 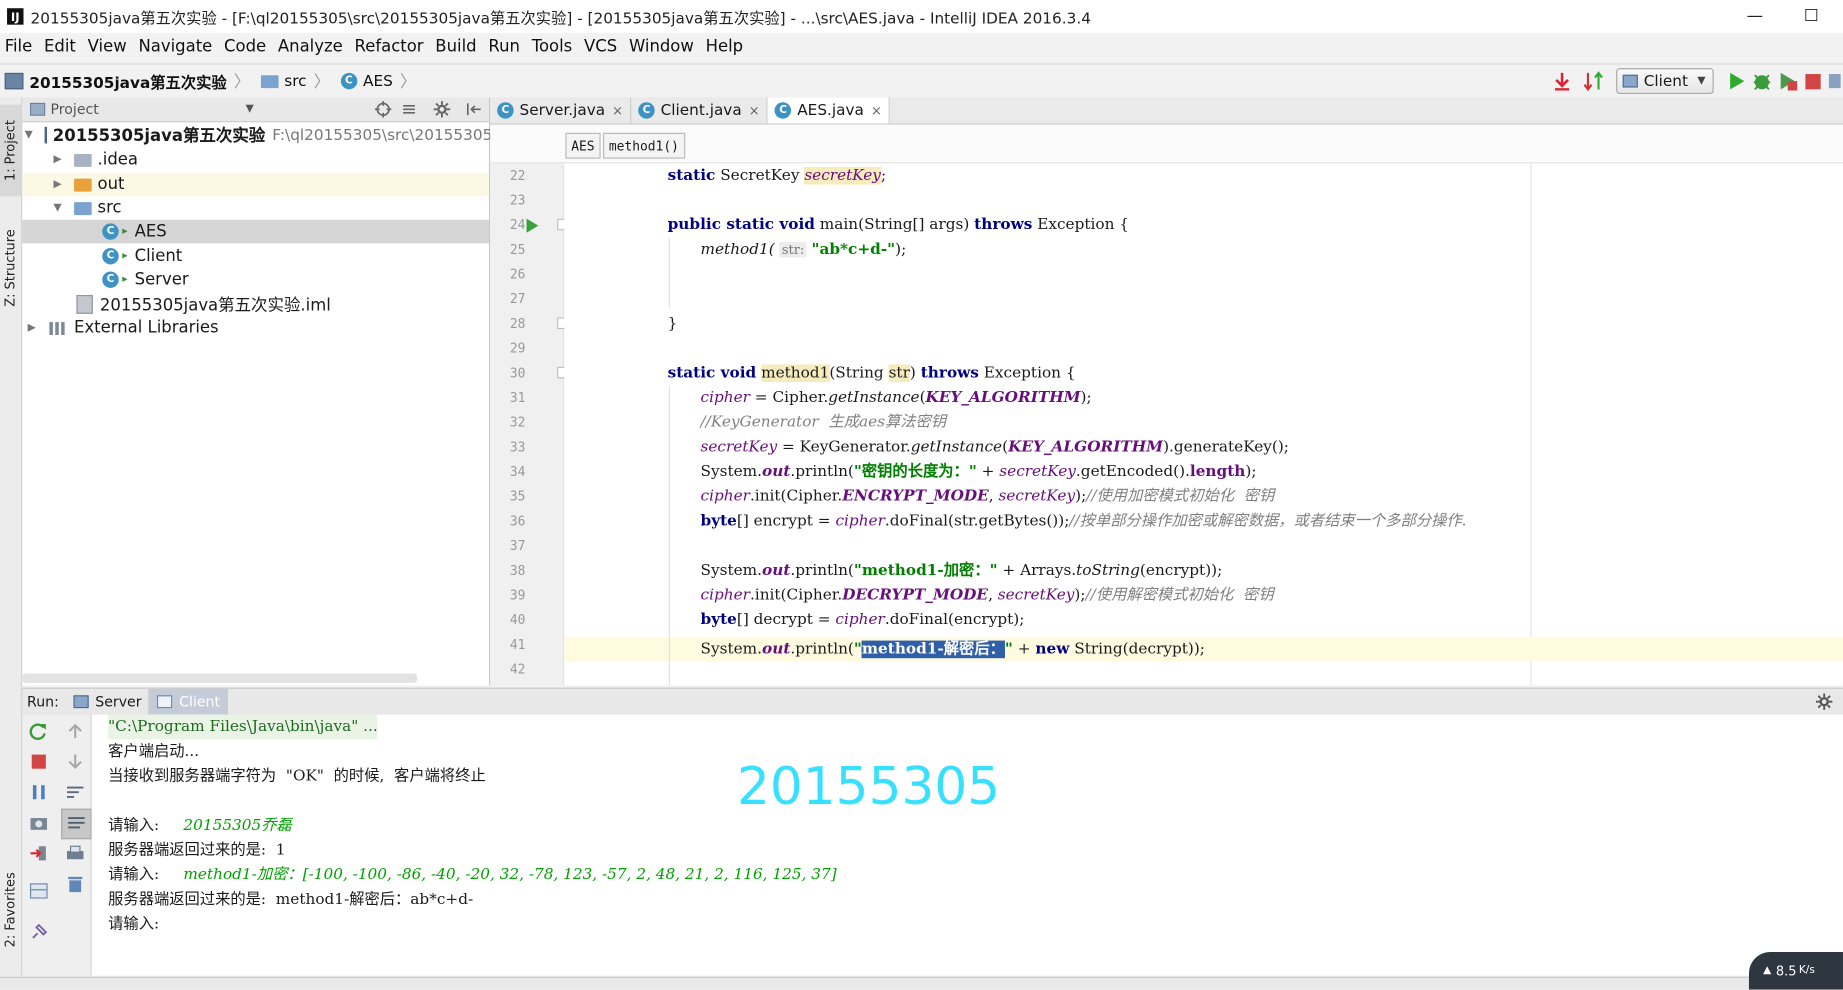 I want to click on tab-structure-tool: Z: Structure, so click(x=10, y=268).